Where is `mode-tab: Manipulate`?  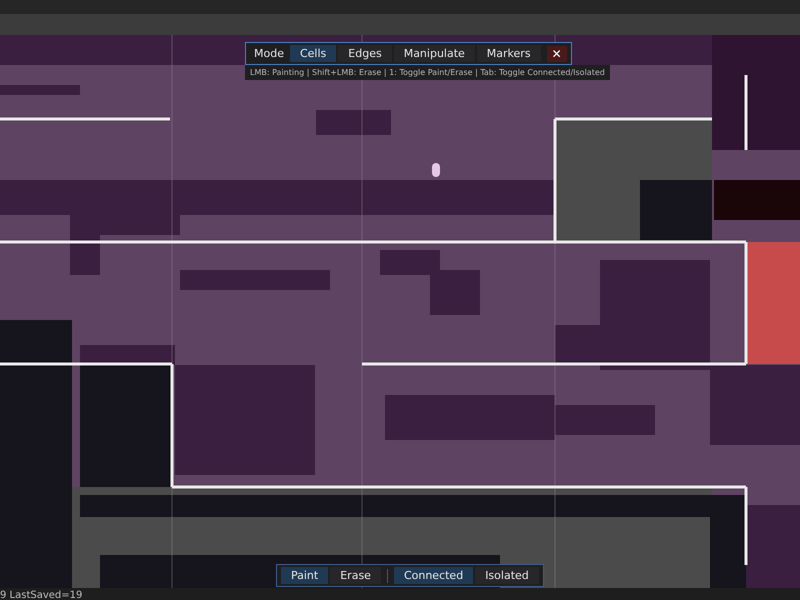 mode-tab: Manipulate is located at coordinates (434, 53).